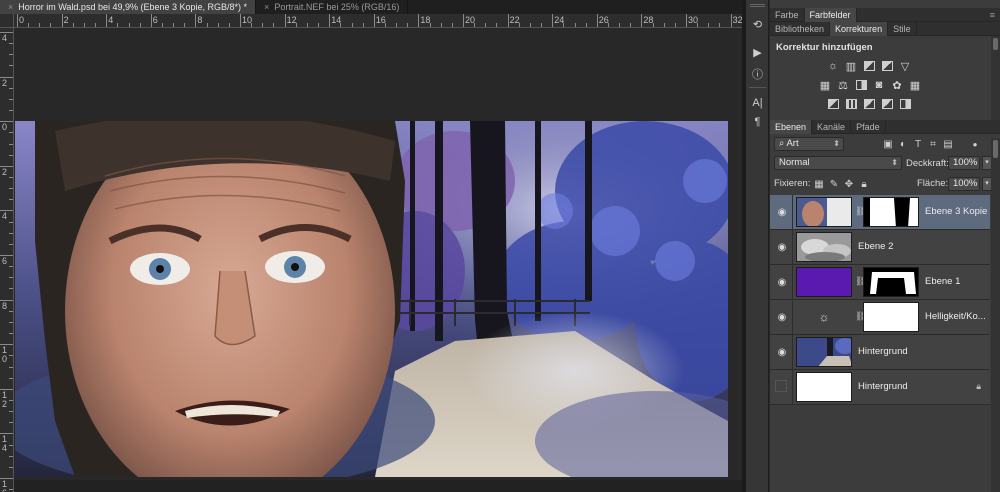 This screenshot has width=1000, height=492. I want to click on hue-saturation-icon: ▦, so click(825, 85).